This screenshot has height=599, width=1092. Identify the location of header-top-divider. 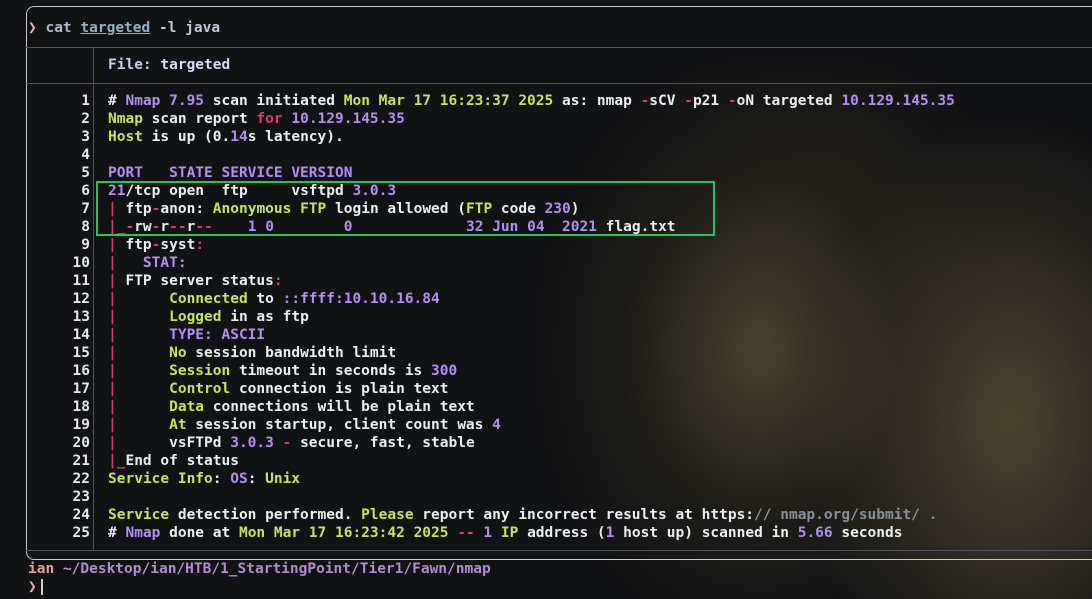
(559, 47).